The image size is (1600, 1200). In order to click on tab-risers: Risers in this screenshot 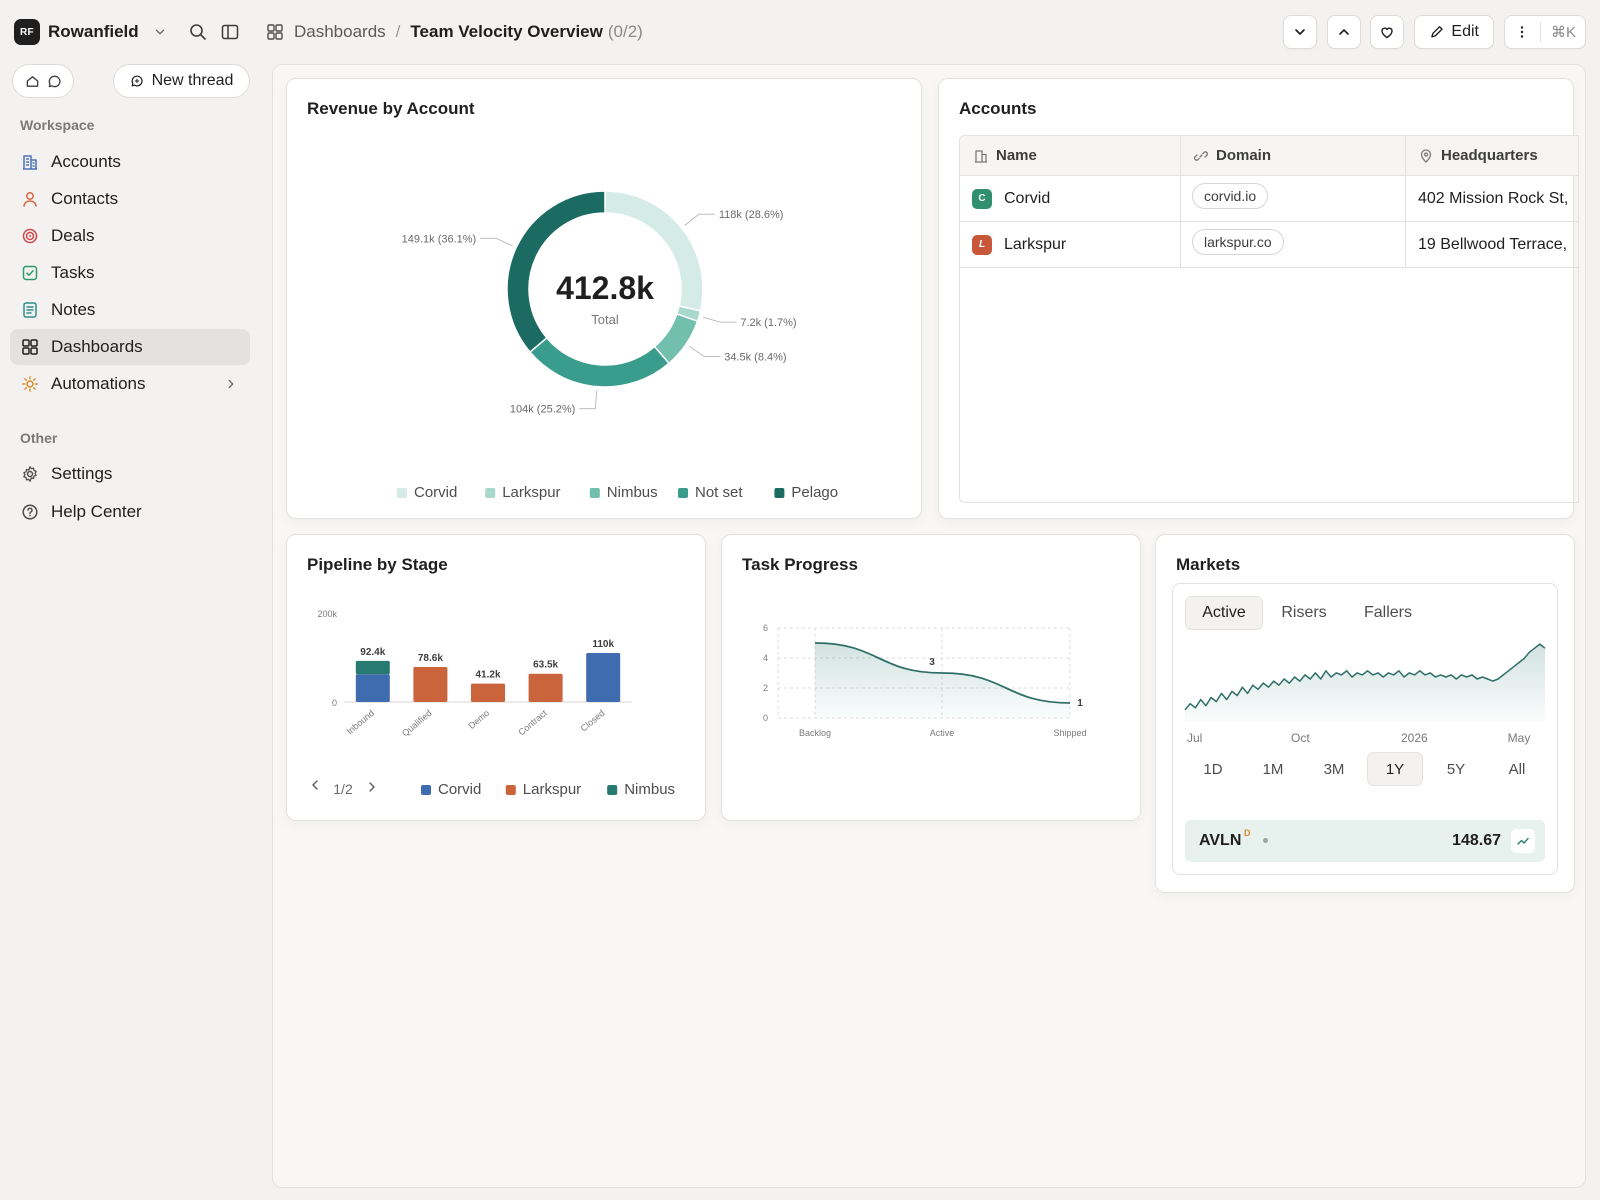, I will do `click(1304, 613)`.